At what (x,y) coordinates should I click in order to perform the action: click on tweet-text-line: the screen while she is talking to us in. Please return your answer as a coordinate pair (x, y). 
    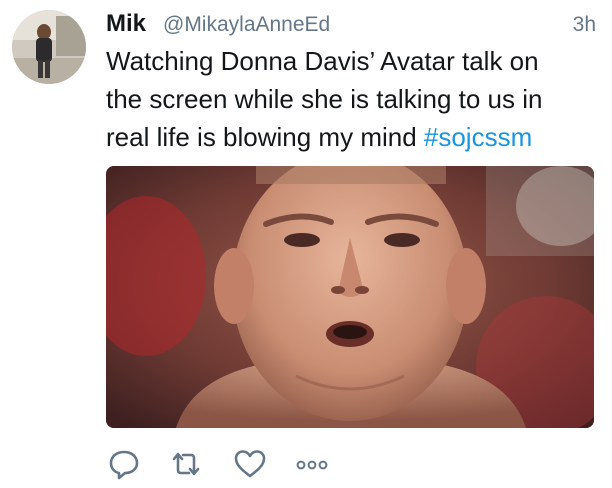
    Looking at the image, I should click on (324, 99).